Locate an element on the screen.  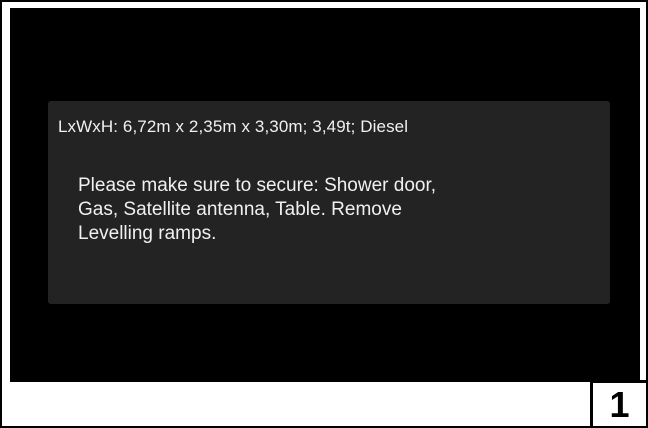
message-line-3: Levelling ramps. is located at coordinates (147, 233).